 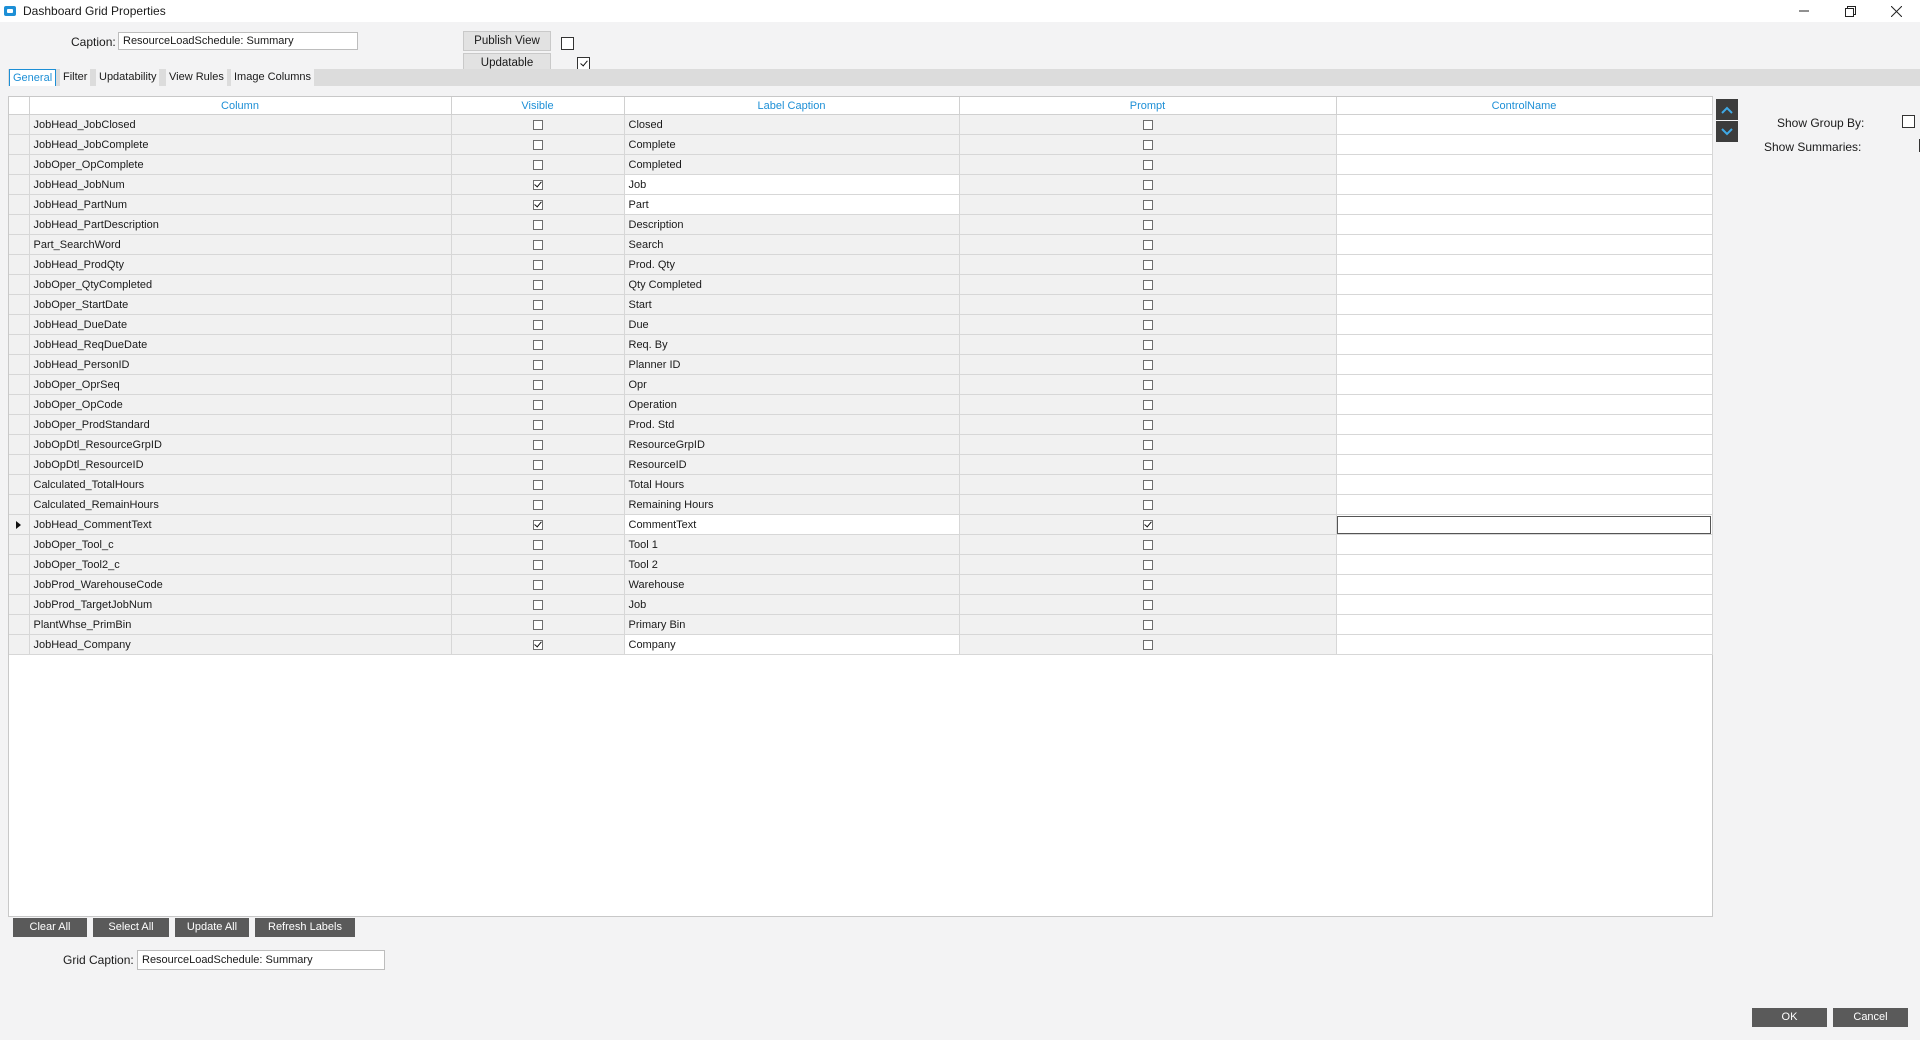 I want to click on move-down-button, so click(x=1727, y=131).